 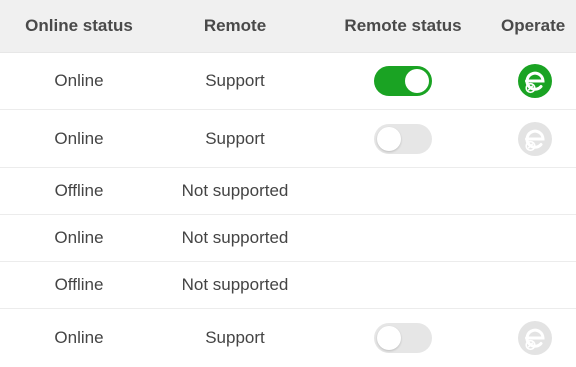 I want to click on column-header-remote-status: Remote status, so click(x=403, y=25).